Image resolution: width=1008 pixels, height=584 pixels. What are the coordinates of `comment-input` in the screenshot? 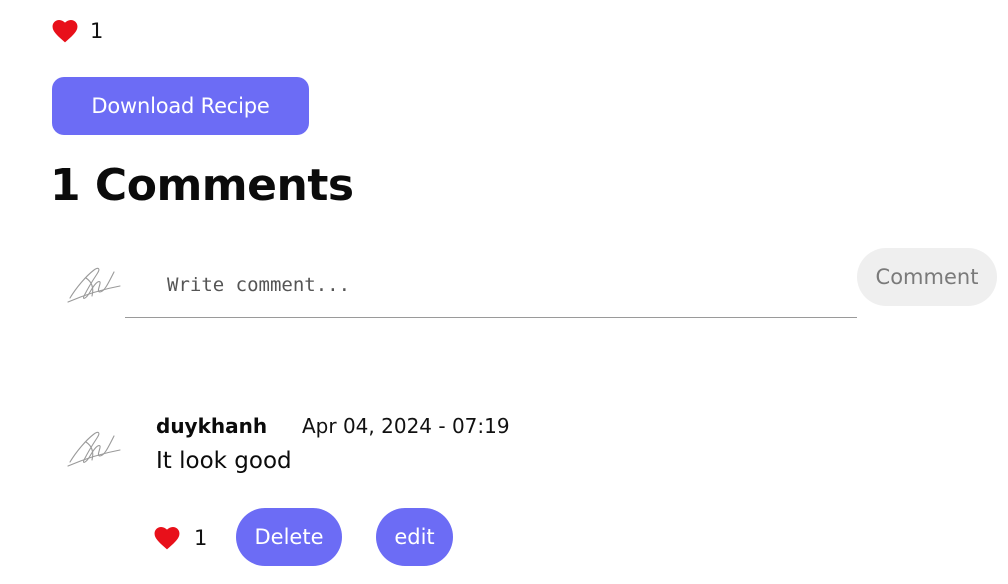 It's located at (491, 285).